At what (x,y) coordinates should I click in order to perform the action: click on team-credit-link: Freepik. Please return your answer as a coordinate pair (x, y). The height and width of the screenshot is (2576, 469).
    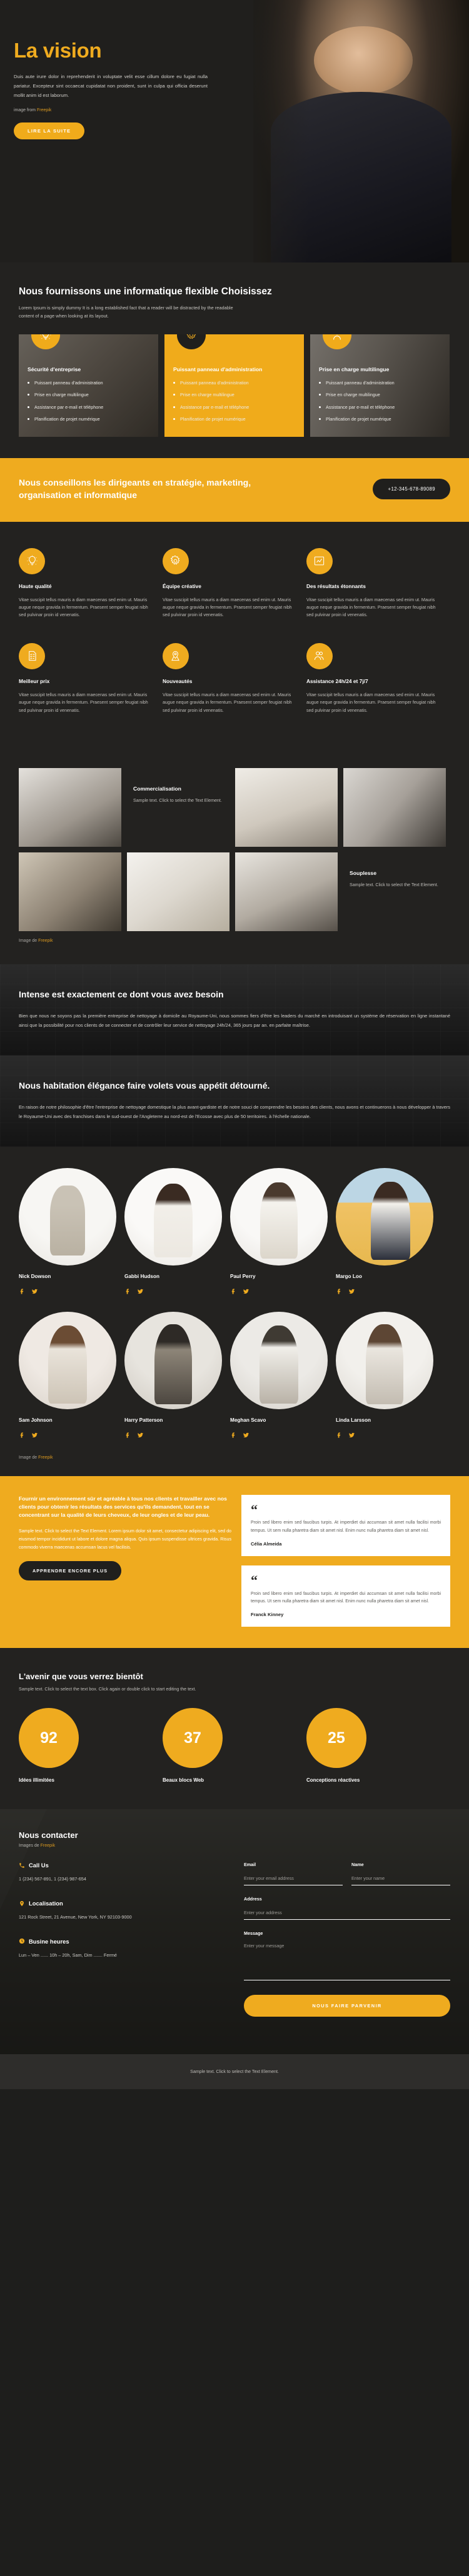
    Looking at the image, I should click on (45, 1457).